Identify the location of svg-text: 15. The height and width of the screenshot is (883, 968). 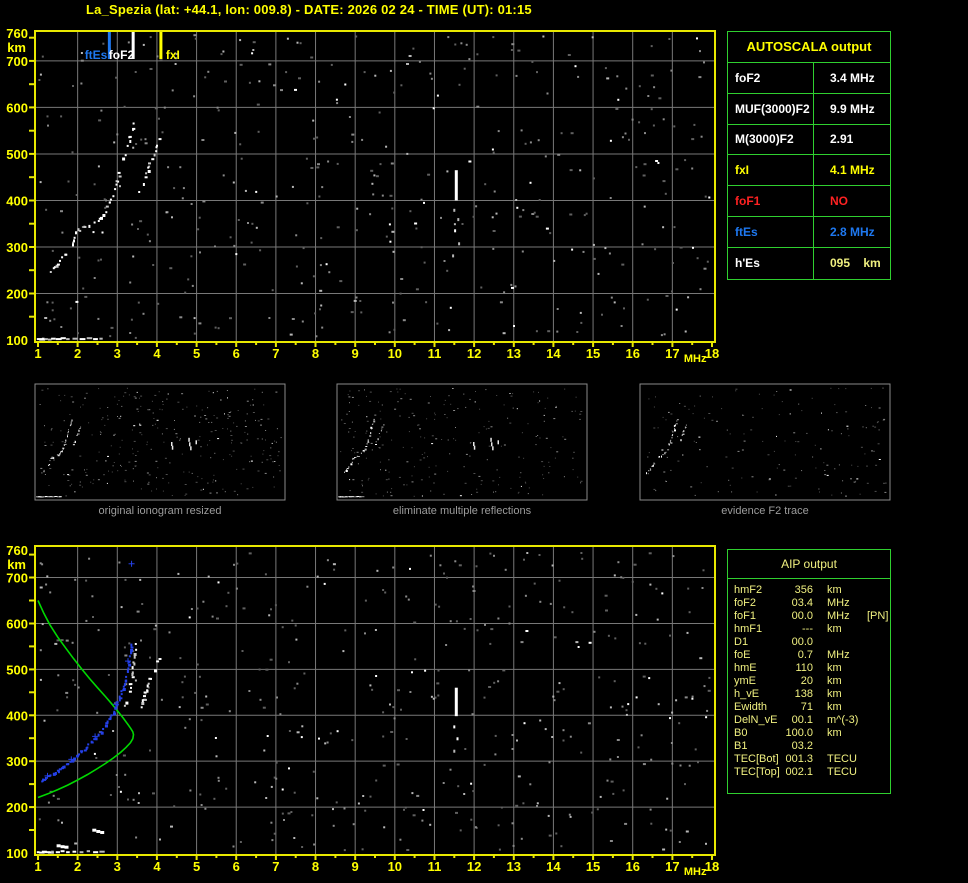
(593, 353).